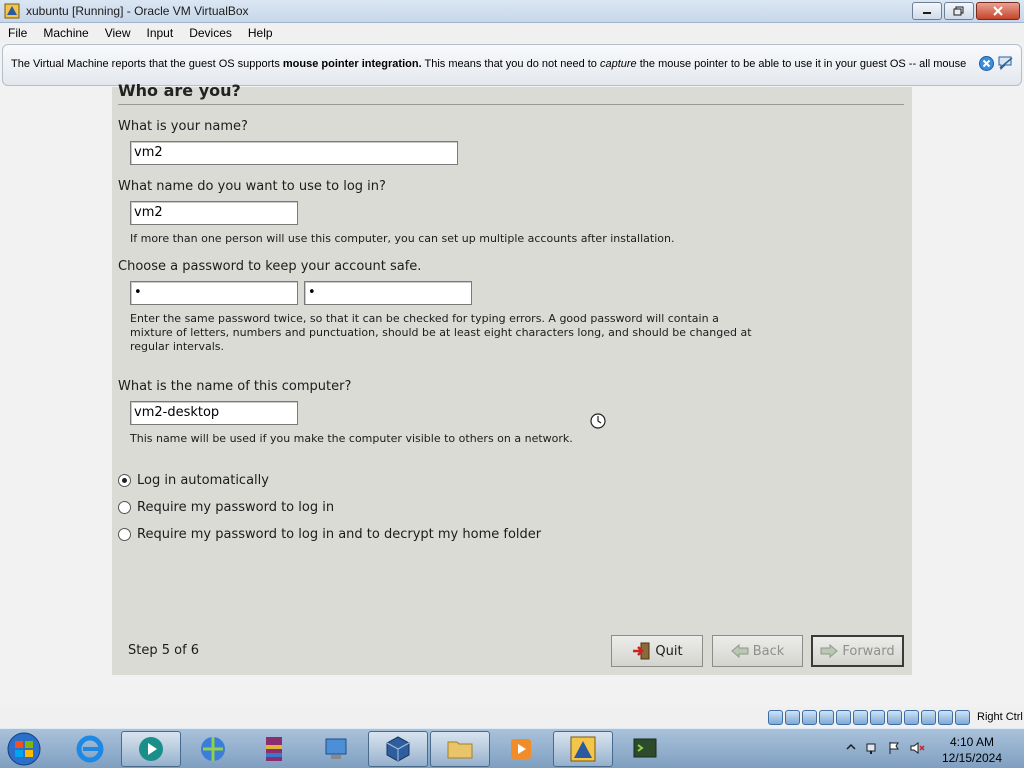 This screenshot has height=768, width=1024. I want to click on globe-download-icon, so click(213, 749).